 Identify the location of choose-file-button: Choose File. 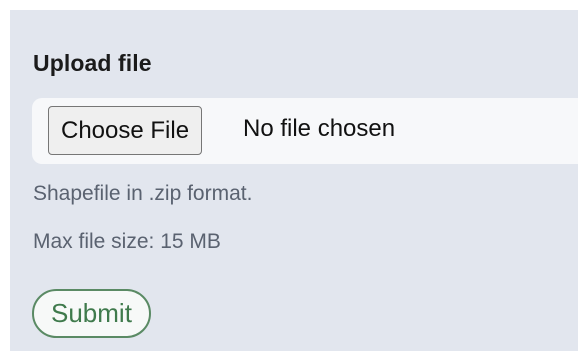
(125, 130).